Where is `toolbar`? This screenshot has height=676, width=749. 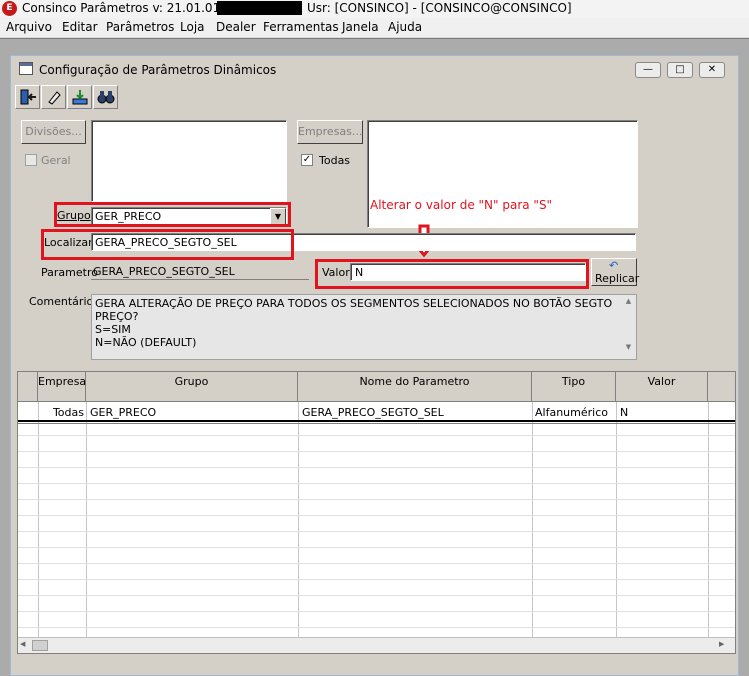 toolbar is located at coordinates (75, 97).